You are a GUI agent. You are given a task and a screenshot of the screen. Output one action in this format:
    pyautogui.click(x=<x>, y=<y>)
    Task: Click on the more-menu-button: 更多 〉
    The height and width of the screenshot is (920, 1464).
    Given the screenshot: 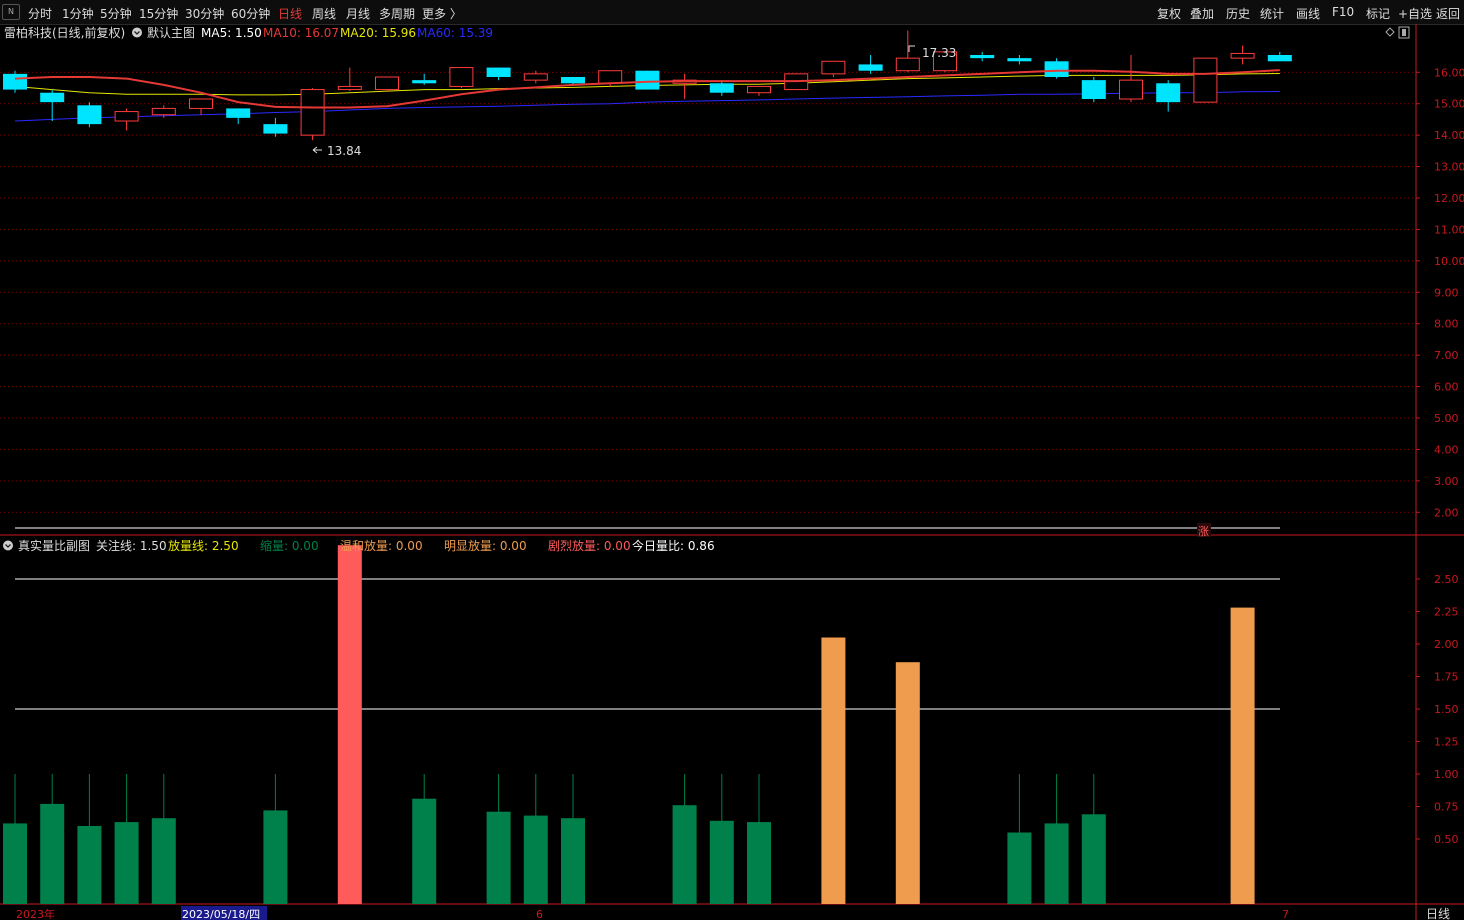 What is the action you would take?
    pyautogui.click(x=442, y=13)
    